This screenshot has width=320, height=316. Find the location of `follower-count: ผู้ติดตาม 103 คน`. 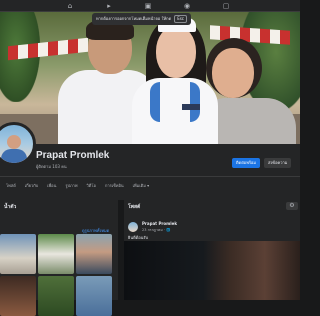

follower-count: ผู้ติดตาม 103 คน is located at coordinates (51, 166).